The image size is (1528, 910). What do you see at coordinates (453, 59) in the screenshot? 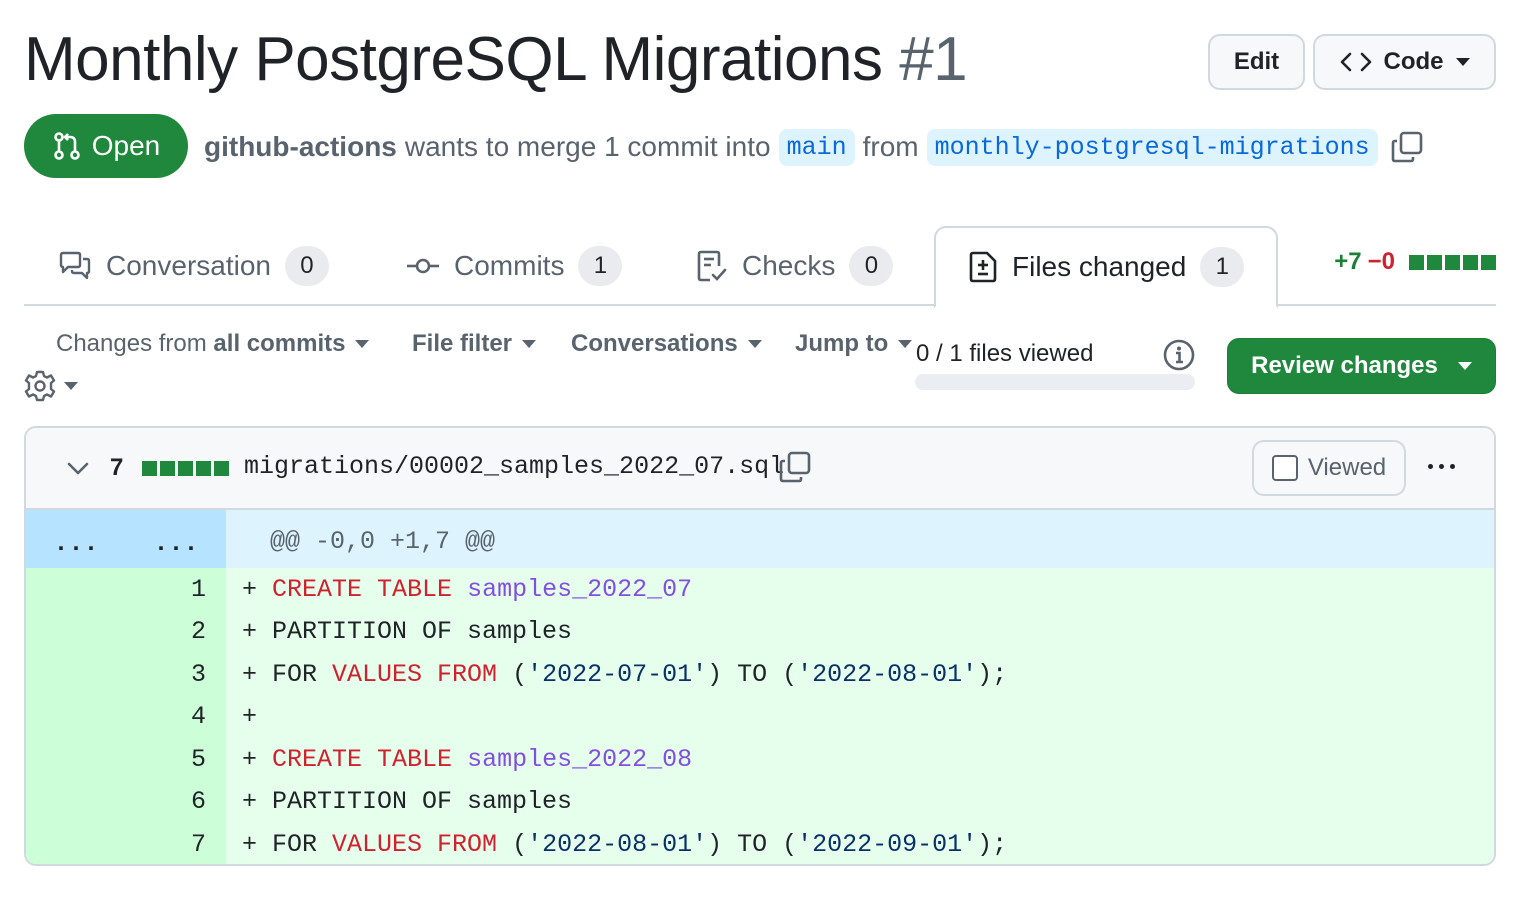
I see `pr-title: Monthly PostgreSQL Migrations` at bounding box center [453, 59].